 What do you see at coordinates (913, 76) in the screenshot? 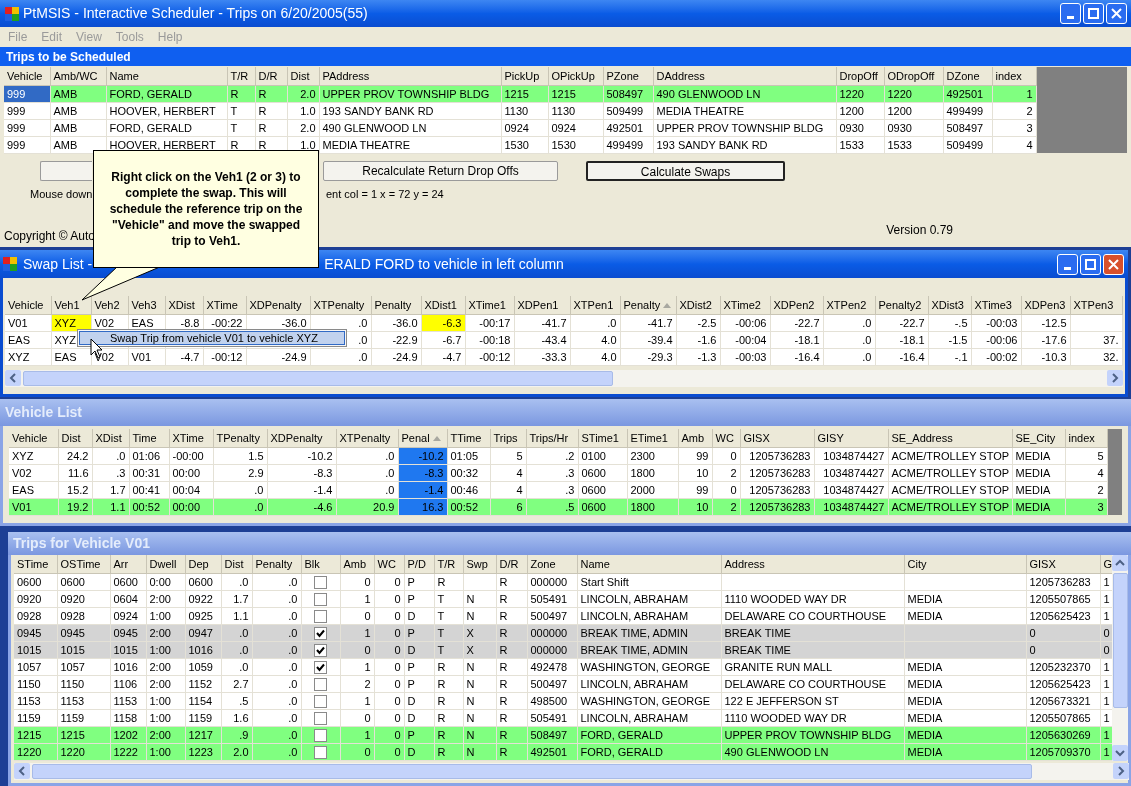
I see `column-header: ODropOff` at bounding box center [913, 76].